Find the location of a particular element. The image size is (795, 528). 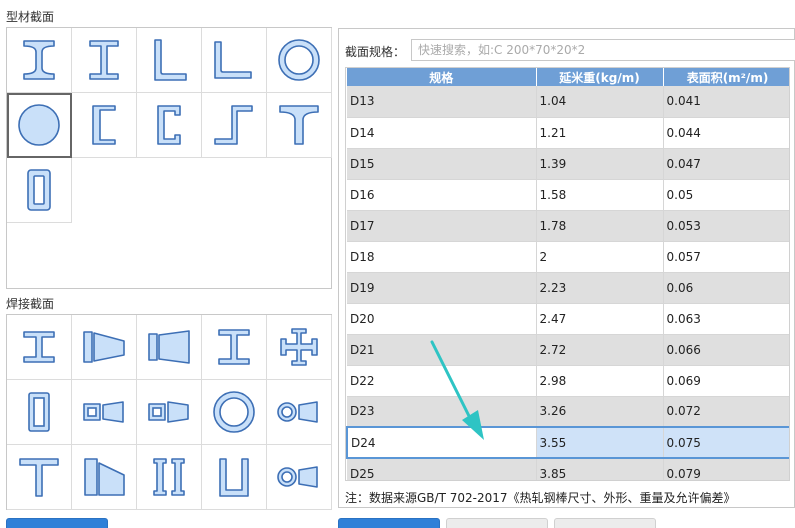

profile-round-tube is located at coordinates (299, 60).